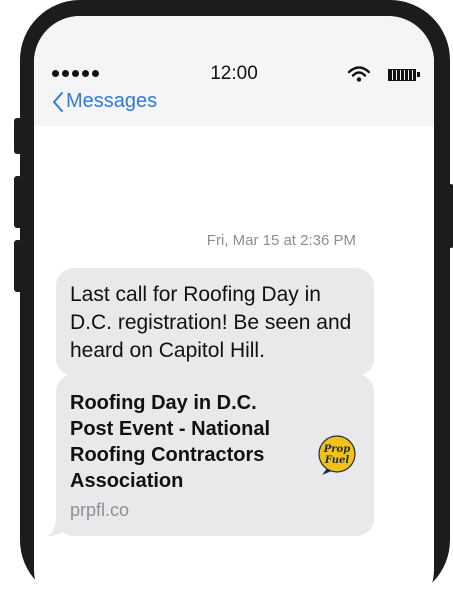 The width and height of the screenshot is (453, 616). I want to click on status-time: 12:00, so click(234, 73).